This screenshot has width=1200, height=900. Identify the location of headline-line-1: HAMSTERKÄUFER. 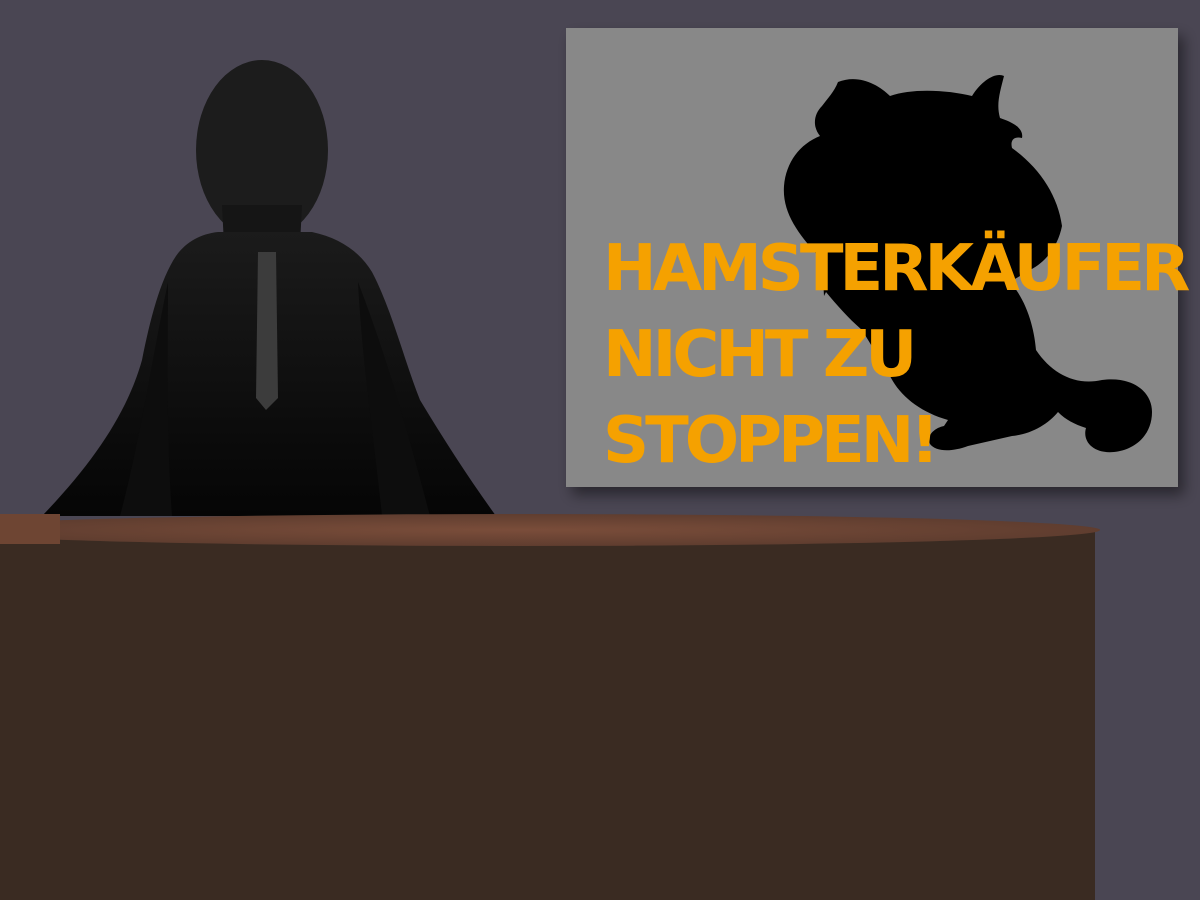
(896, 269).